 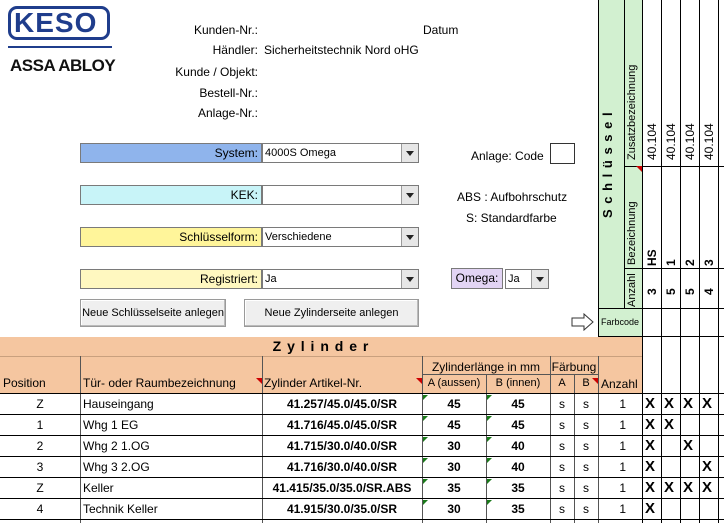 I want to click on cell-position: 1, so click(x=40, y=425).